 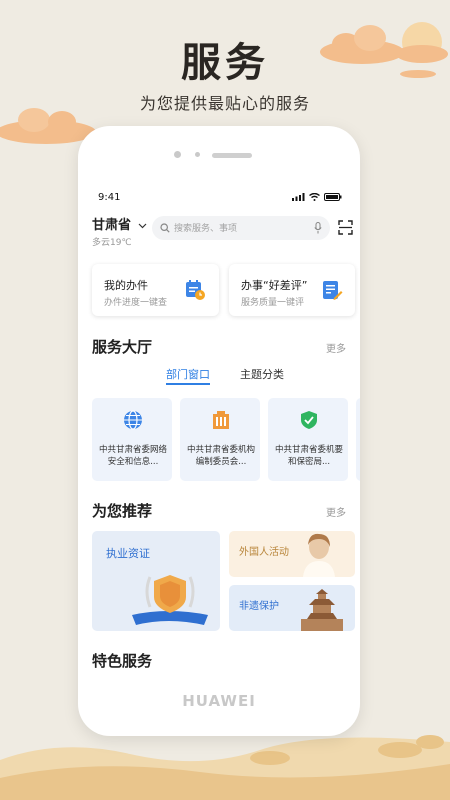 I want to click on battery-icon, so click(x=333, y=197).